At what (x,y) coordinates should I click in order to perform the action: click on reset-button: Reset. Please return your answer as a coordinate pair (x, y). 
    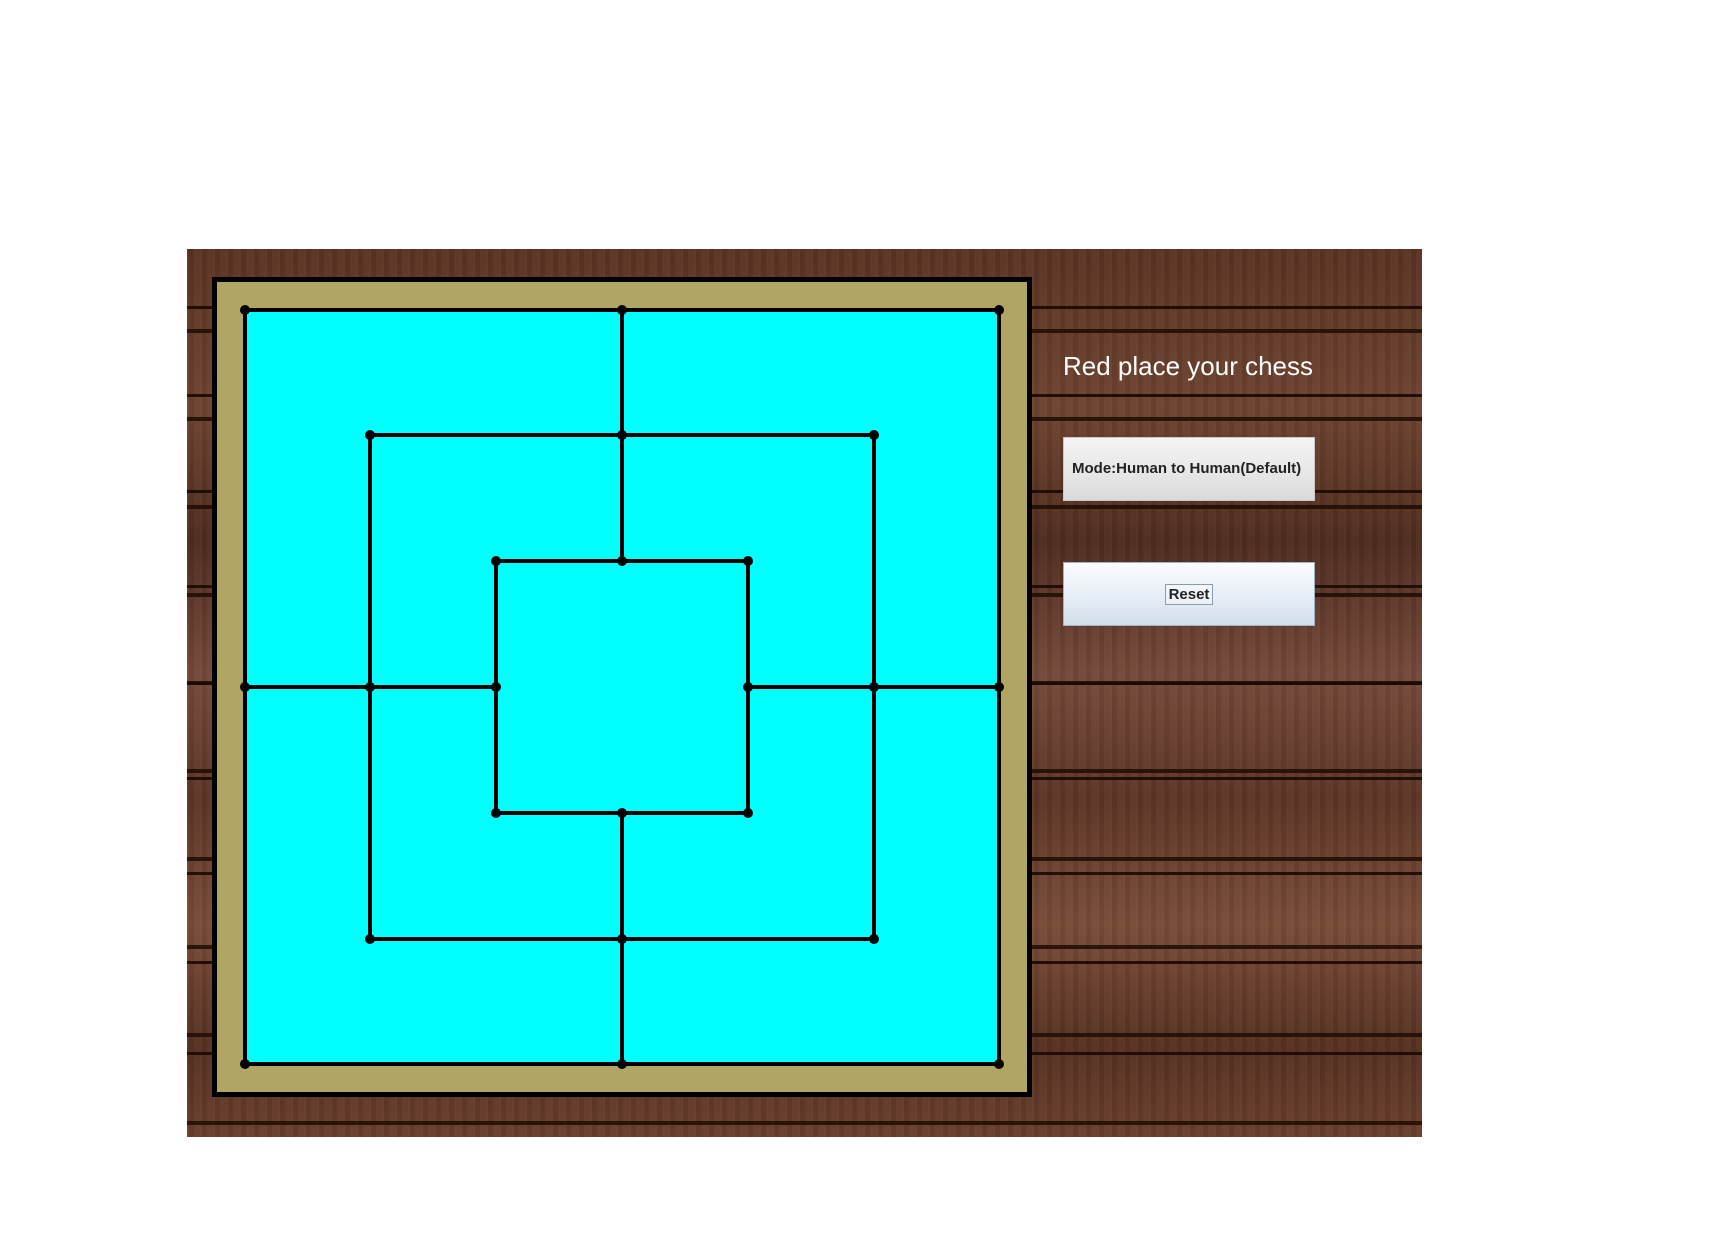
    Looking at the image, I should click on (1189, 594).